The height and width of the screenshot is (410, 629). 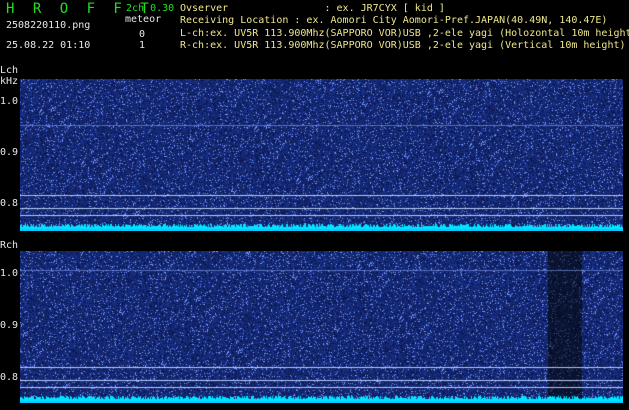 What do you see at coordinates (312, 8) in the screenshot?
I see `observer-line: Ovserver : ex. JR7CYX [ kid ]` at bounding box center [312, 8].